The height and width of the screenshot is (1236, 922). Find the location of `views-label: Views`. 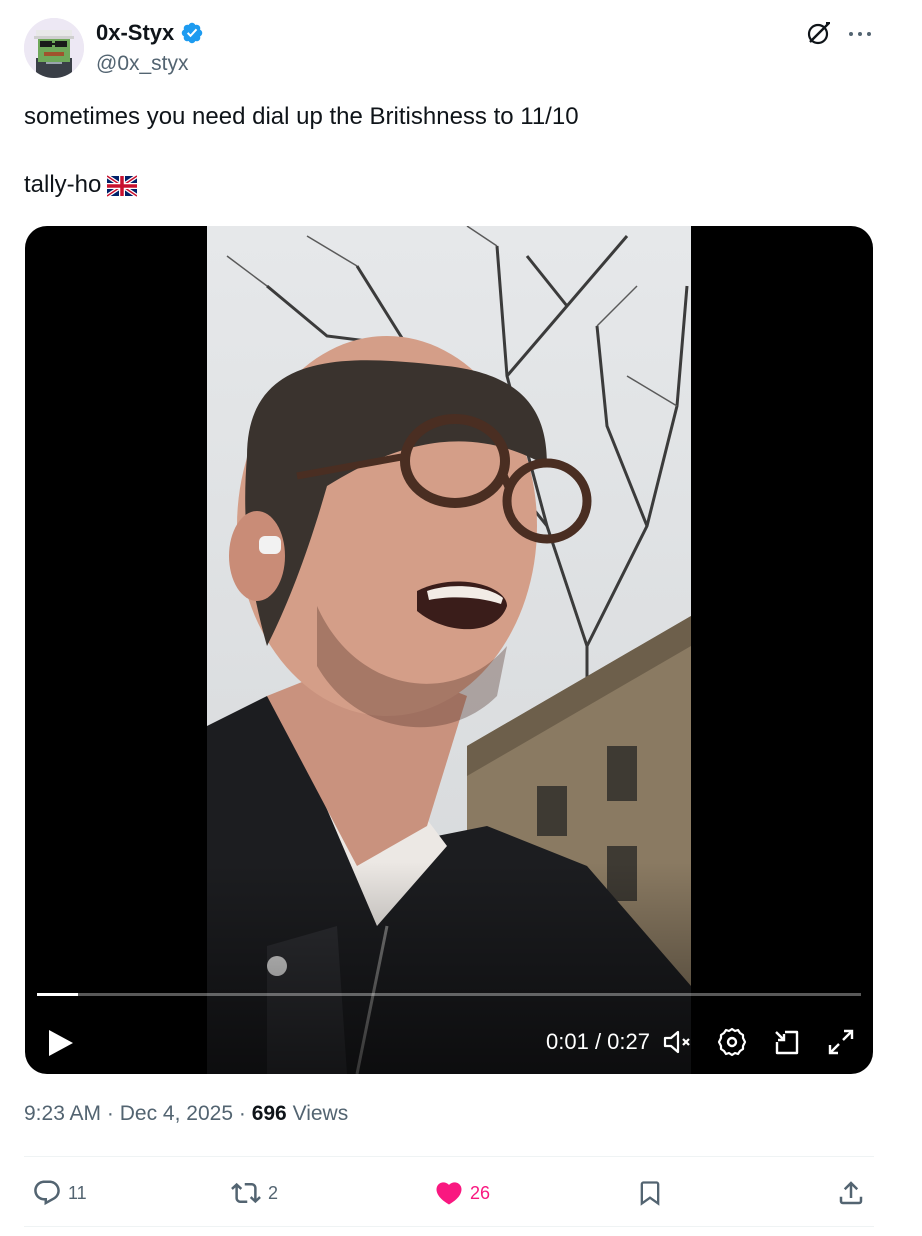

views-label: Views is located at coordinates (320, 1113).